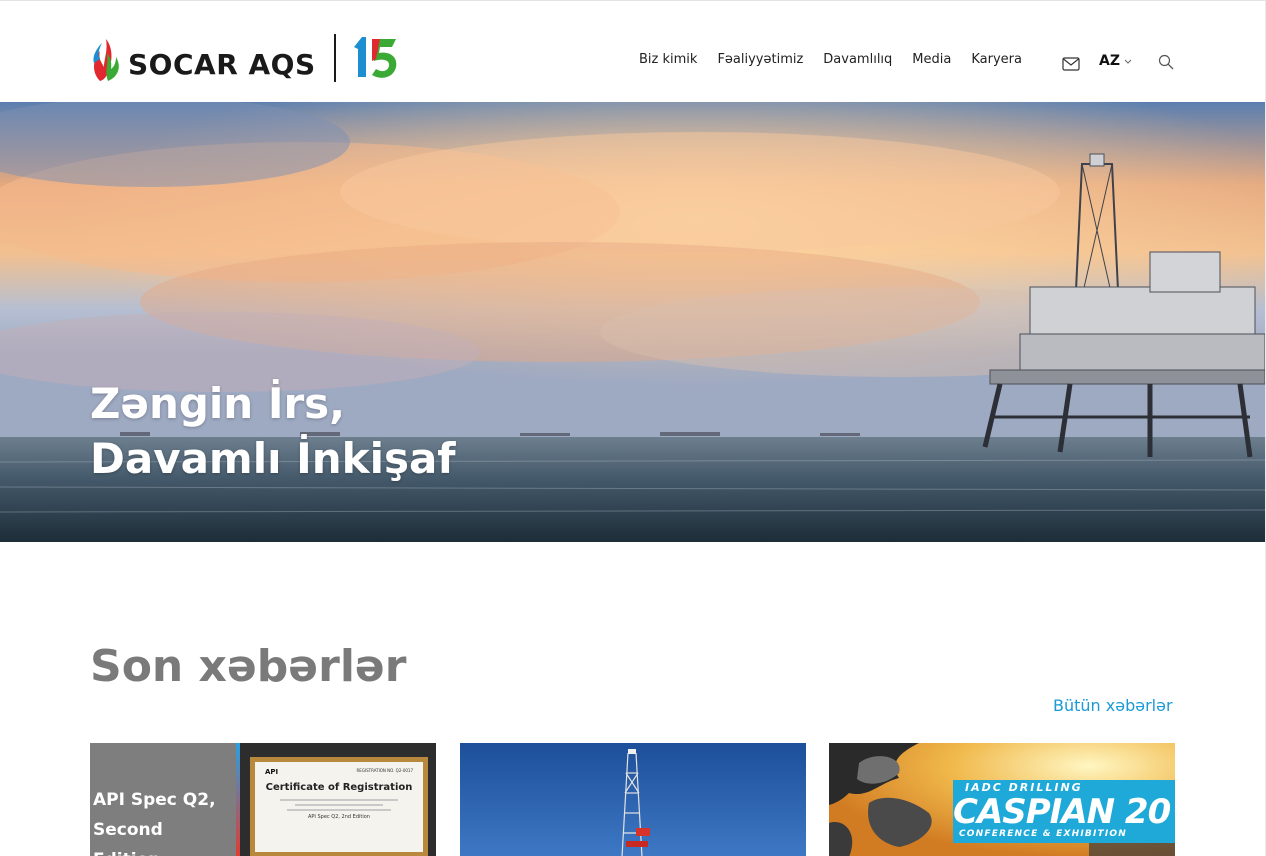 This screenshot has width=1266, height=856. Describe the element at coordinates (222, 64) in the screenshot. I see `logo-wordmark: SOCAR AQS` at that location.